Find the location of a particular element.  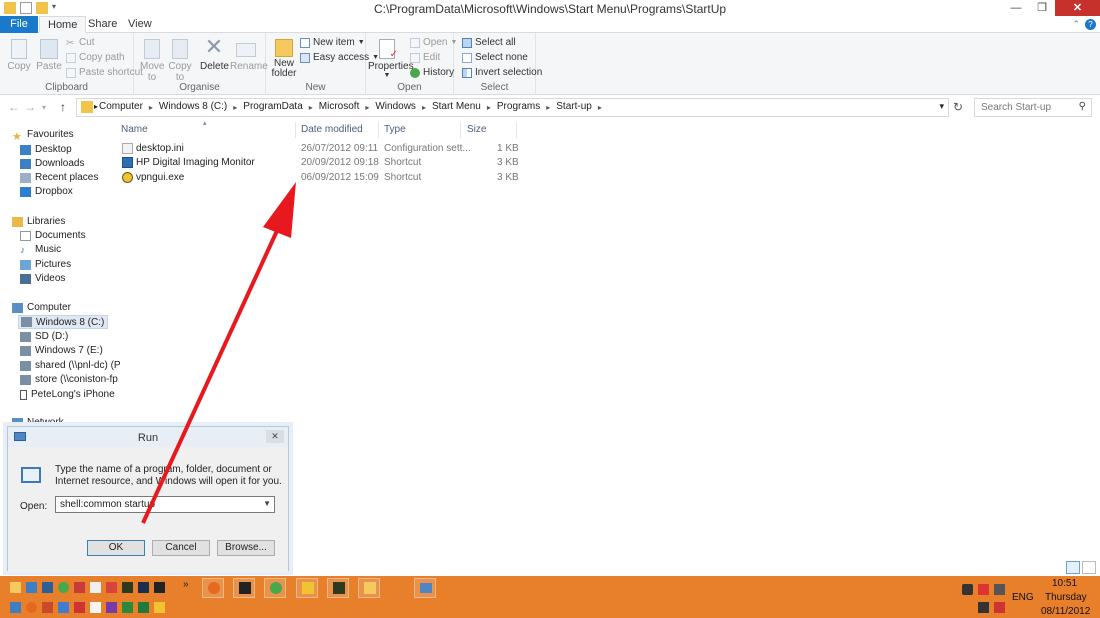

close-button: ✕ is located at coordinates (1077, 8).